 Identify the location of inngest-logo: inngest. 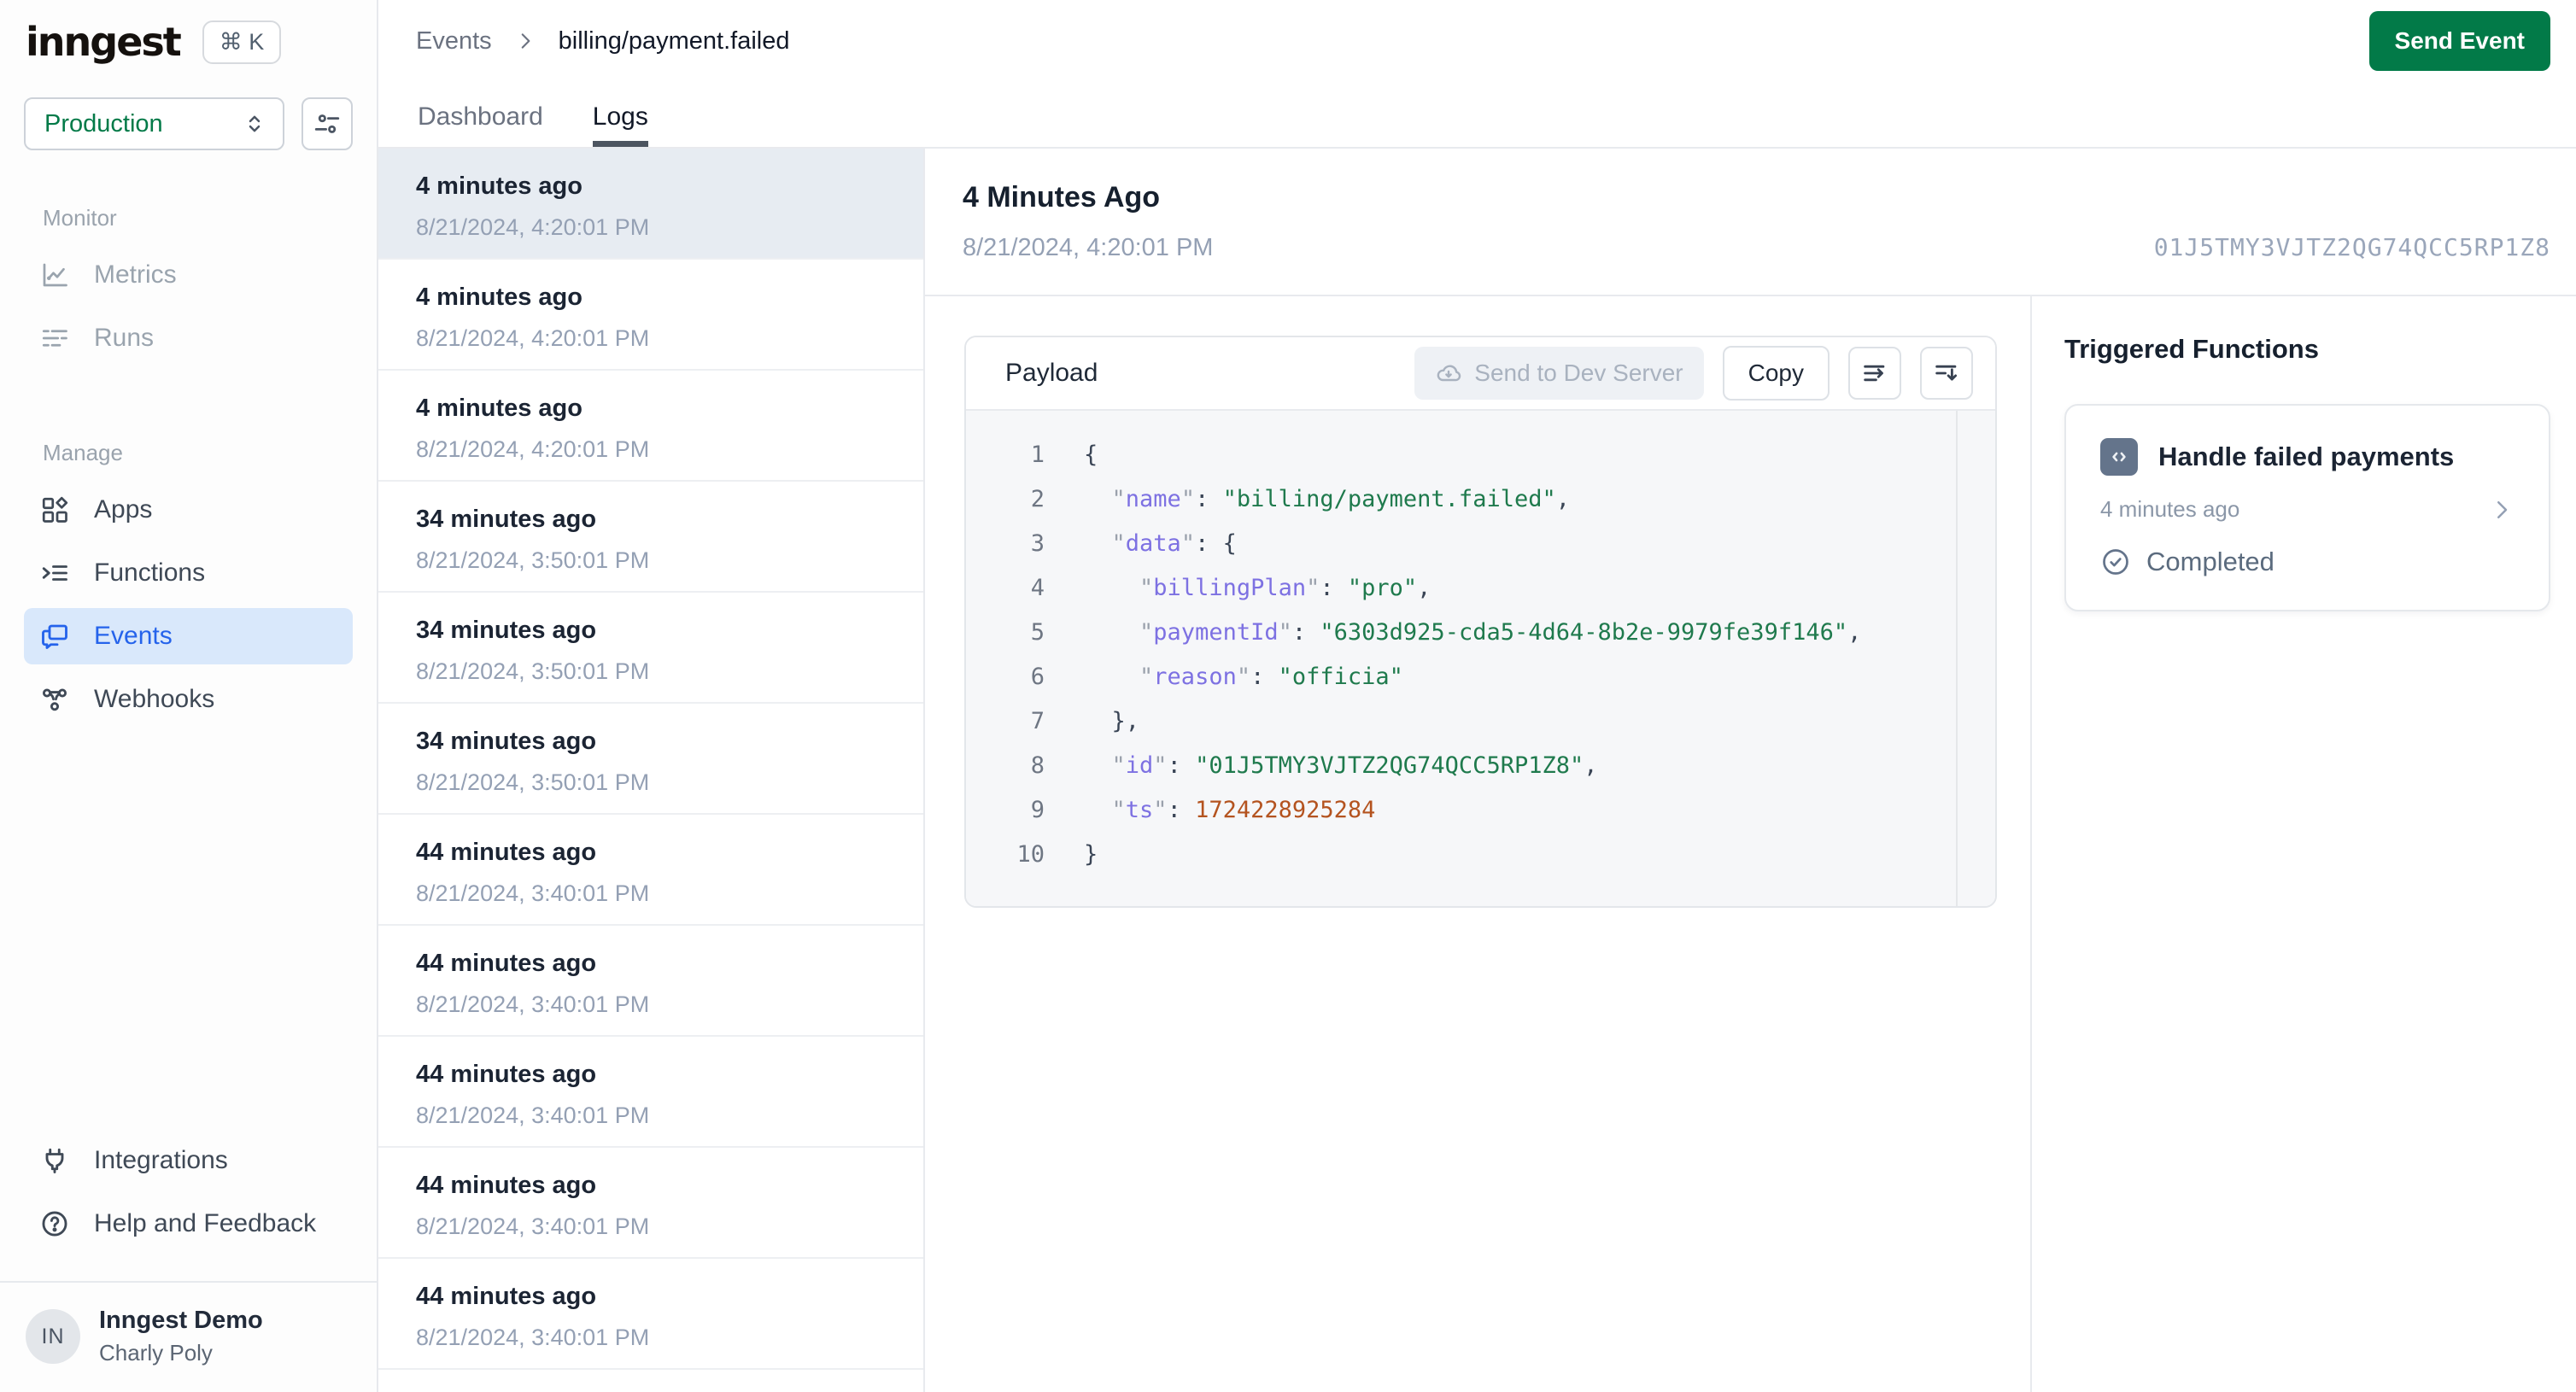
(104, 42).